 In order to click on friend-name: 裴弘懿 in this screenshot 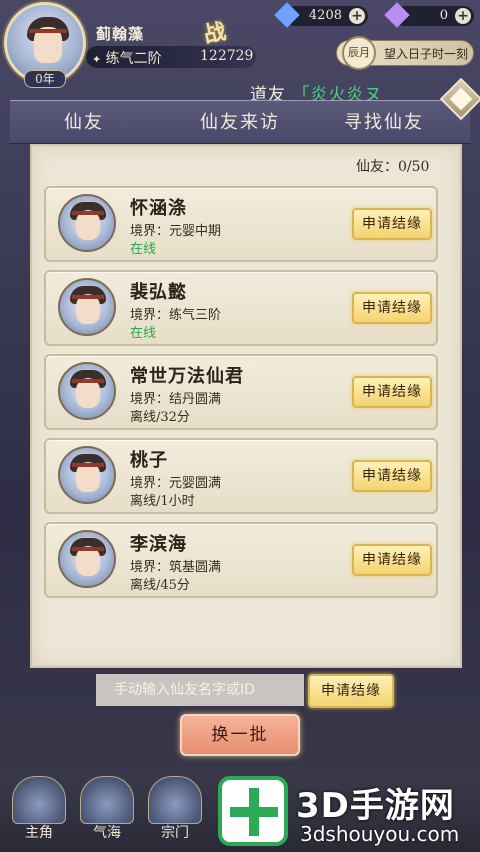, I will do `click(158, 292)`.